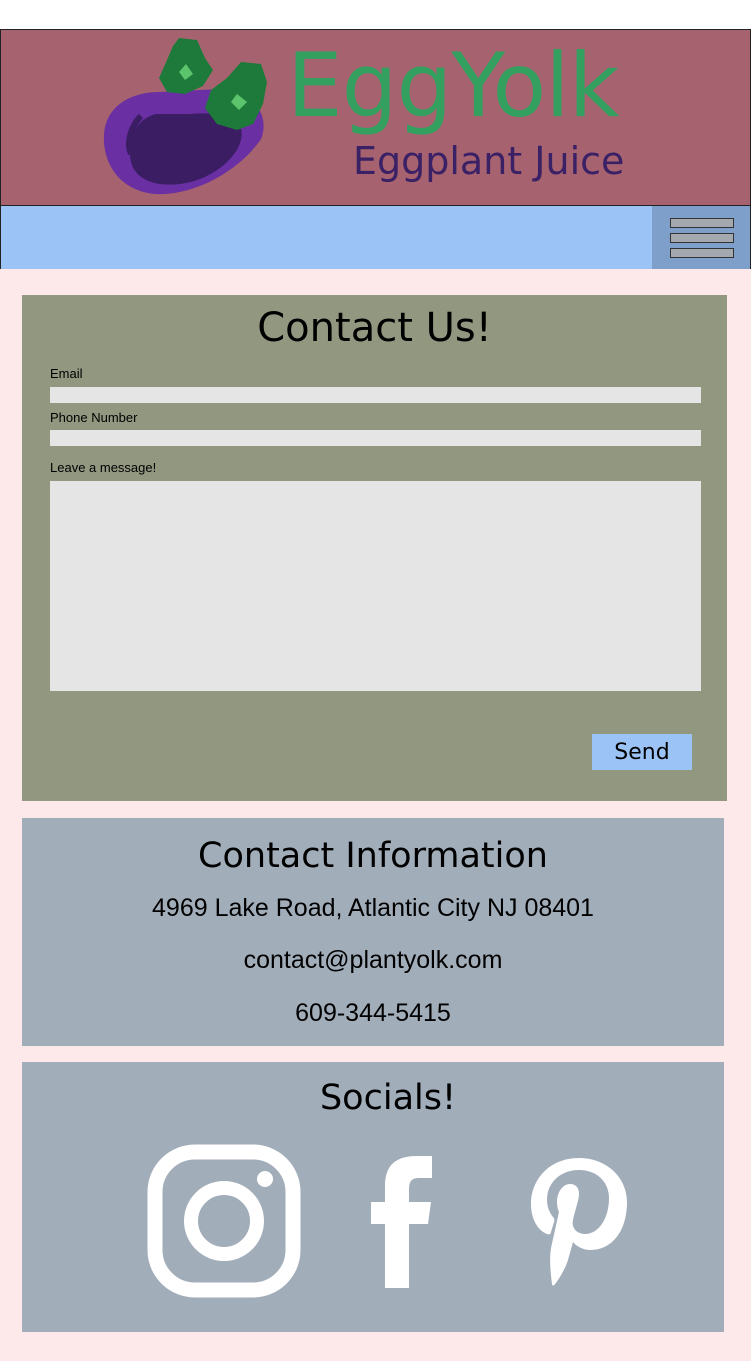 Image resolution: width=751 pixels, height=1361 pixels. Describe the element at coordinates (185, 116) in the screenshot. I see `eggplant-logo-icon` at that location.